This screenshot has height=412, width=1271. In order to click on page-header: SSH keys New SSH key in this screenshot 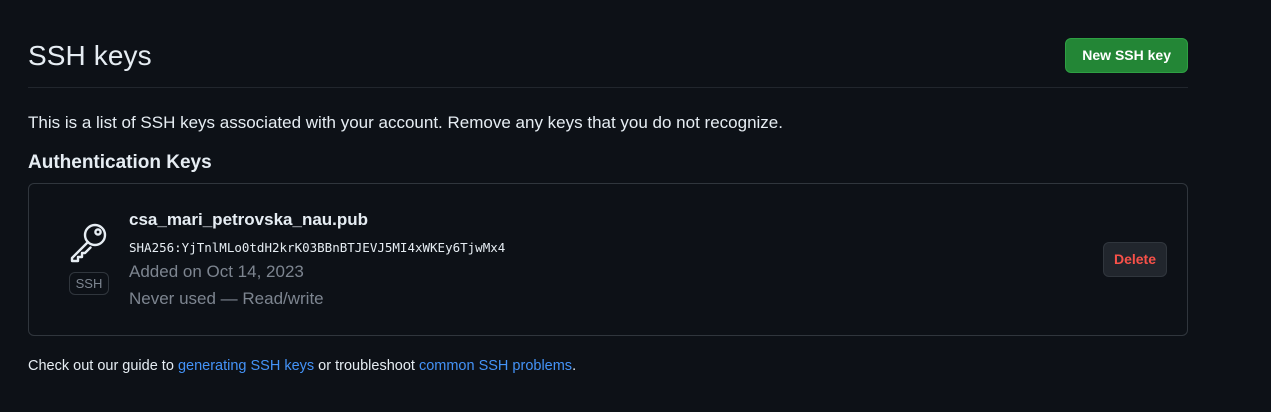, I will do `click(608, 62)`.